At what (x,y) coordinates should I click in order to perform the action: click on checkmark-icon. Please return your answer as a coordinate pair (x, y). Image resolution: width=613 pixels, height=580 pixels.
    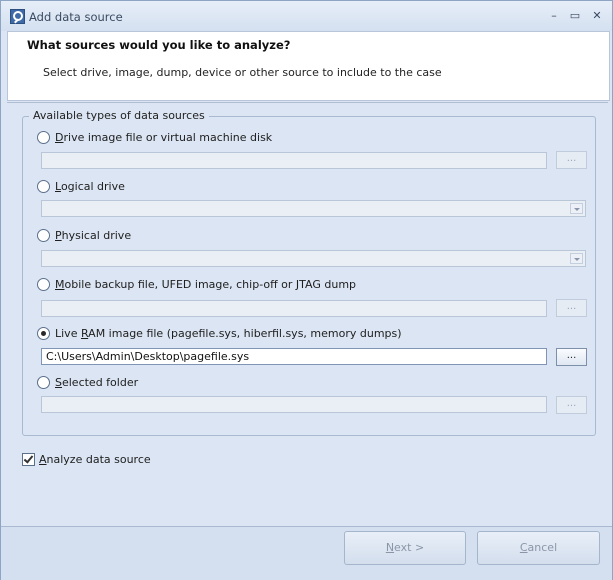
    Looking at the image, I should click on (28, 459).